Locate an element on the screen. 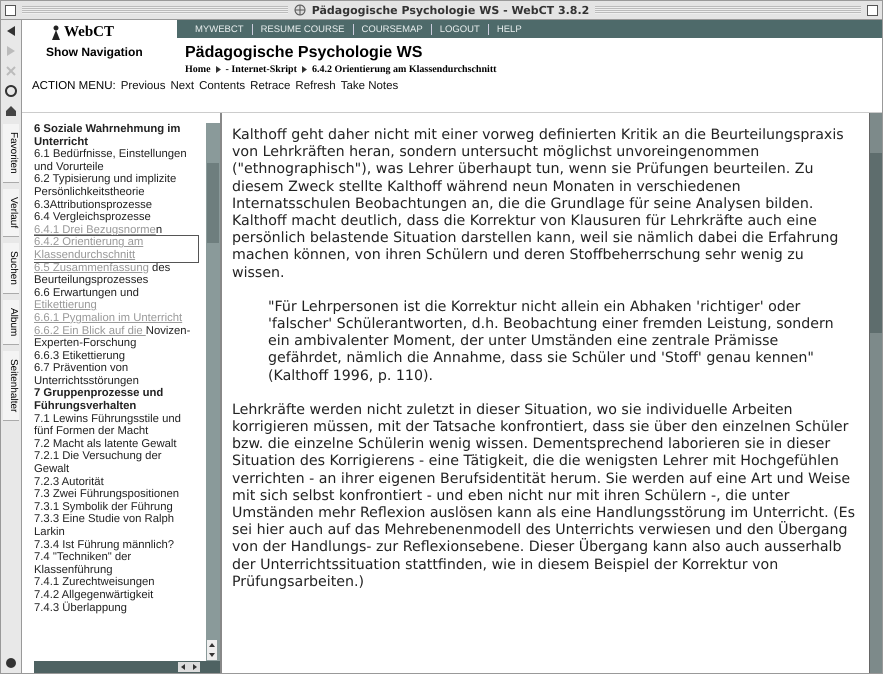 This screenshot has width=883, height=674. toc-item: 7.3.3 Eine Studie von Ralph Larkin is located at coordinates (116, 526).